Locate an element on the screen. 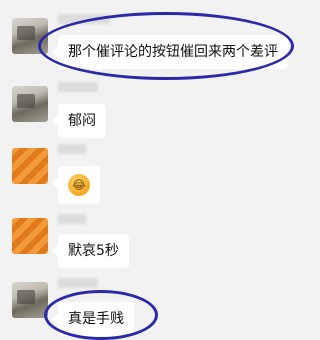  message-bubble: 😂 is located at coordinates (76, 185).